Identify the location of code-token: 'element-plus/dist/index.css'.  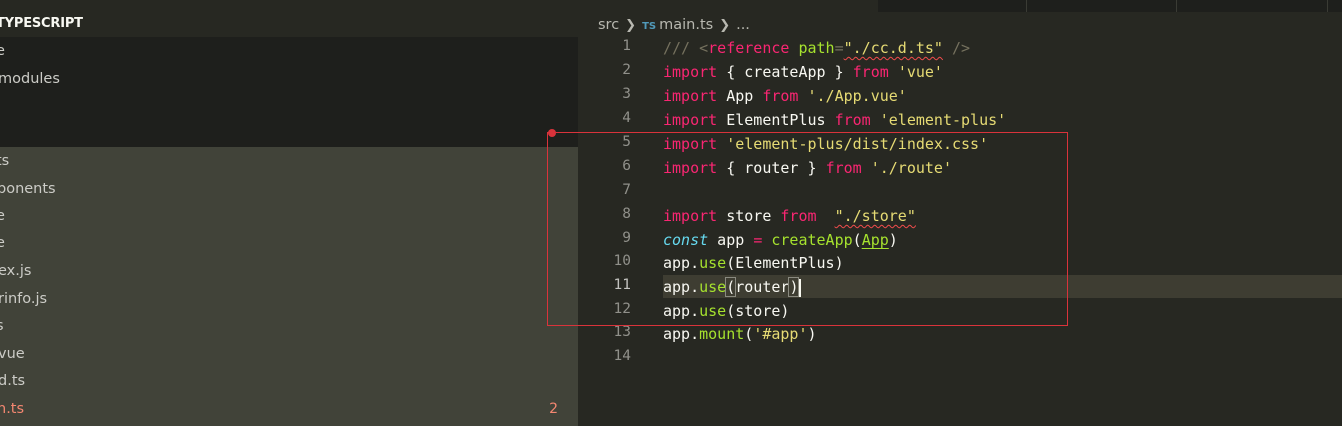
(857, 144).